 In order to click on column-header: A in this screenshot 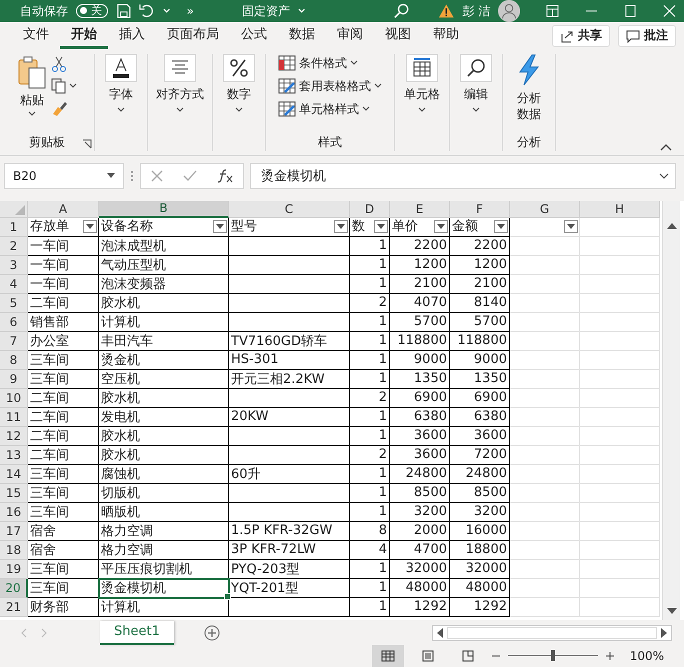, I will do `click(63, 209)`.